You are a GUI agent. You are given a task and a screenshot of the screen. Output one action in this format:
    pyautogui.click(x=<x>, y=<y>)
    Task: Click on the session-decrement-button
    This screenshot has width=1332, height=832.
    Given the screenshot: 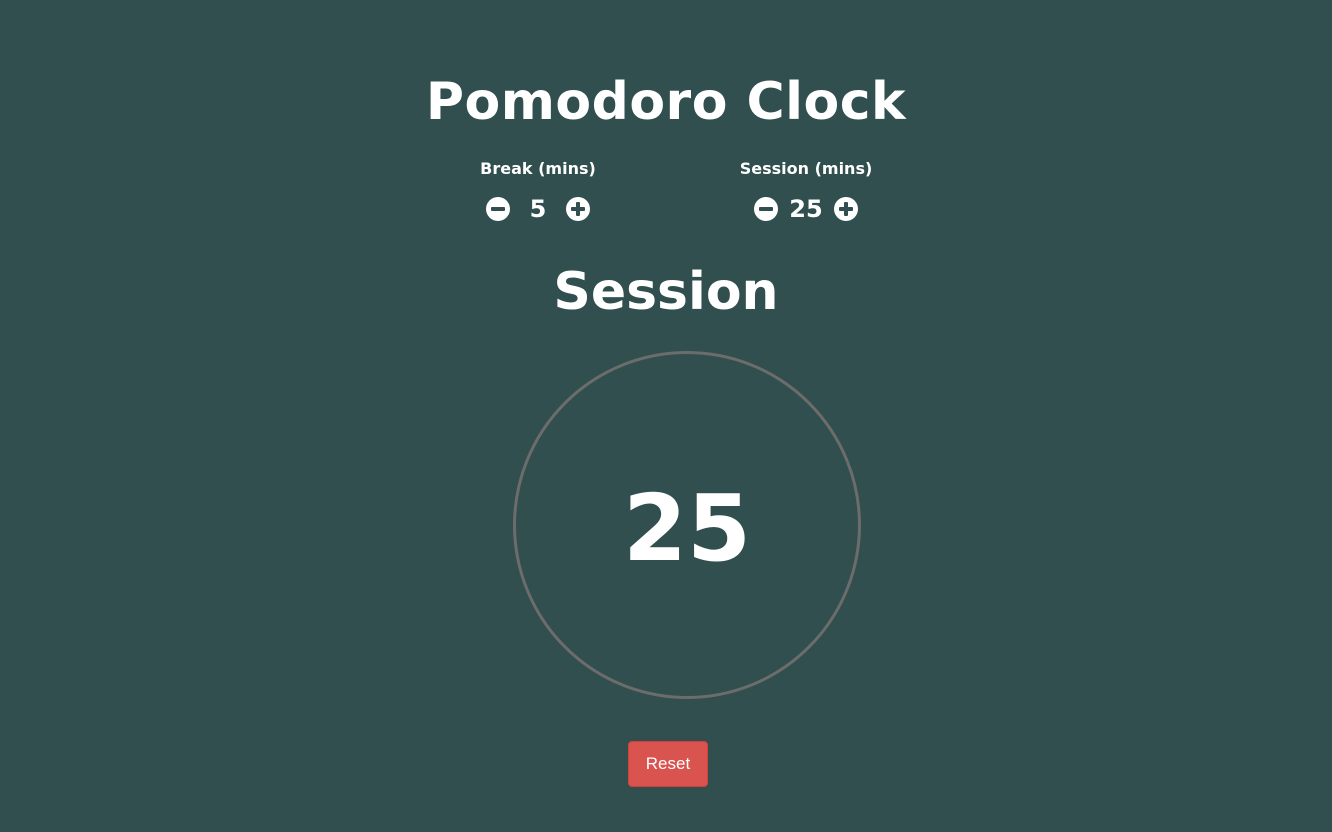 What is the action you would take?
    pyautogui.click(x=766, y=209)
    